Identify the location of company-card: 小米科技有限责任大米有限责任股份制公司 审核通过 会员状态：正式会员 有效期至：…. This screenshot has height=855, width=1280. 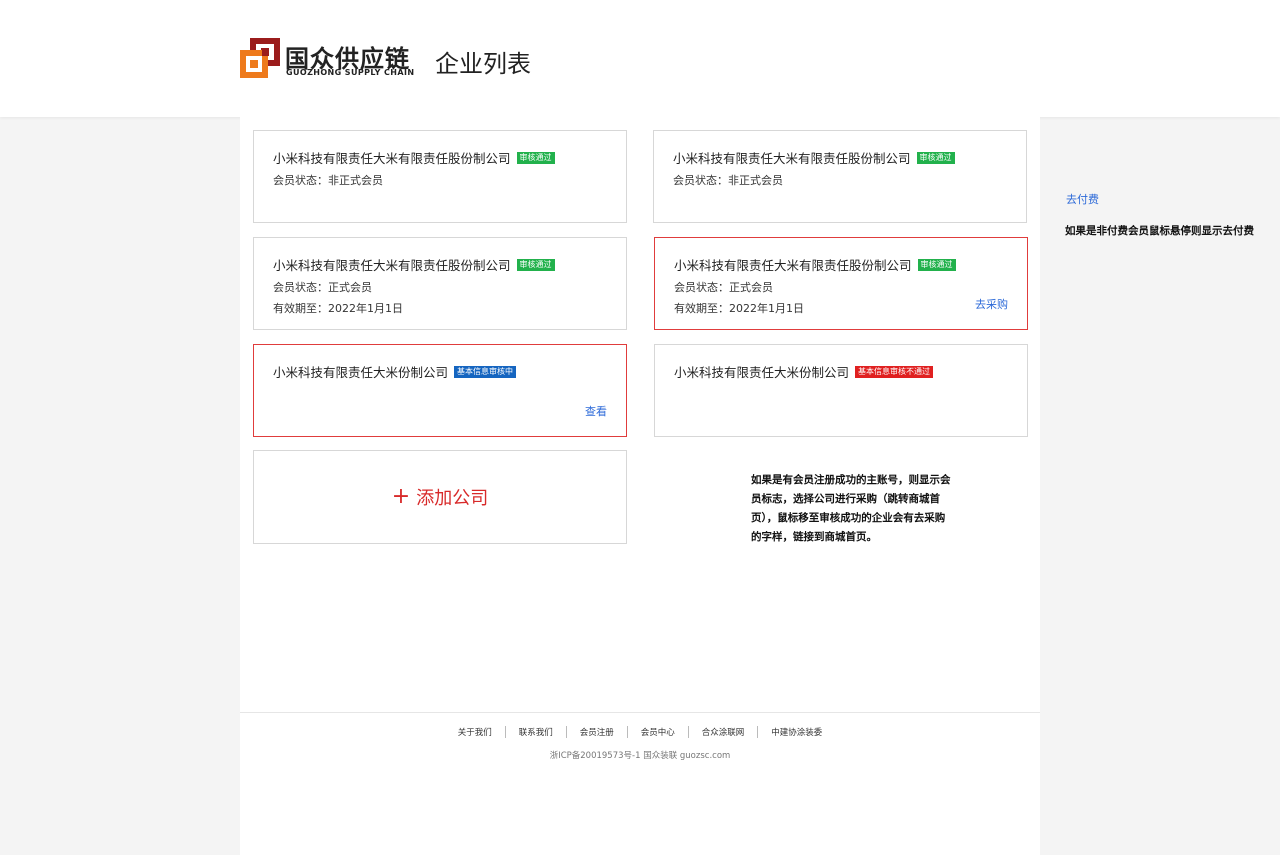
(440, 283).